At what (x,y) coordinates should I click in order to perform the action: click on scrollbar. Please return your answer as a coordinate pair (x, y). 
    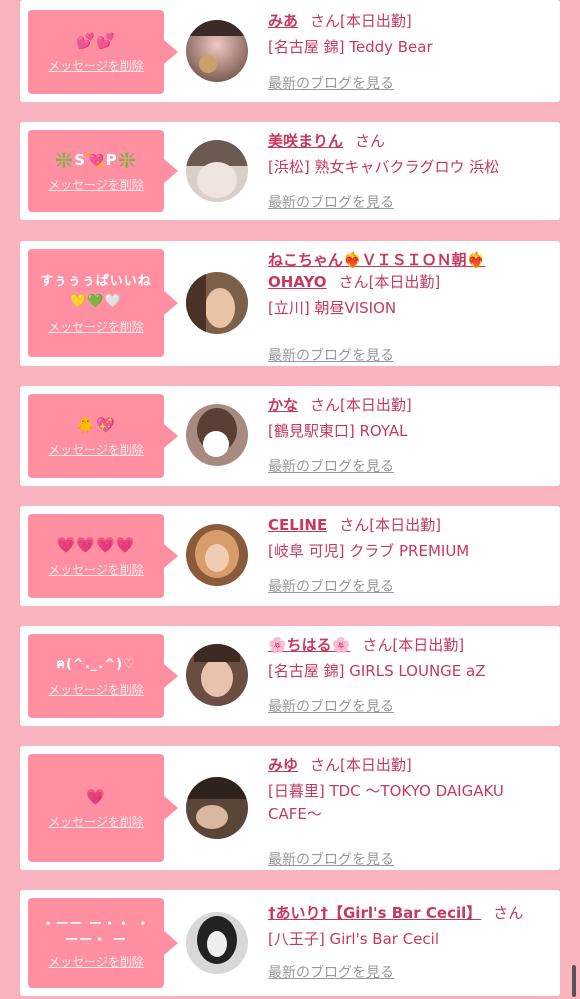
    Looking at the image, I should click on (574, 981).